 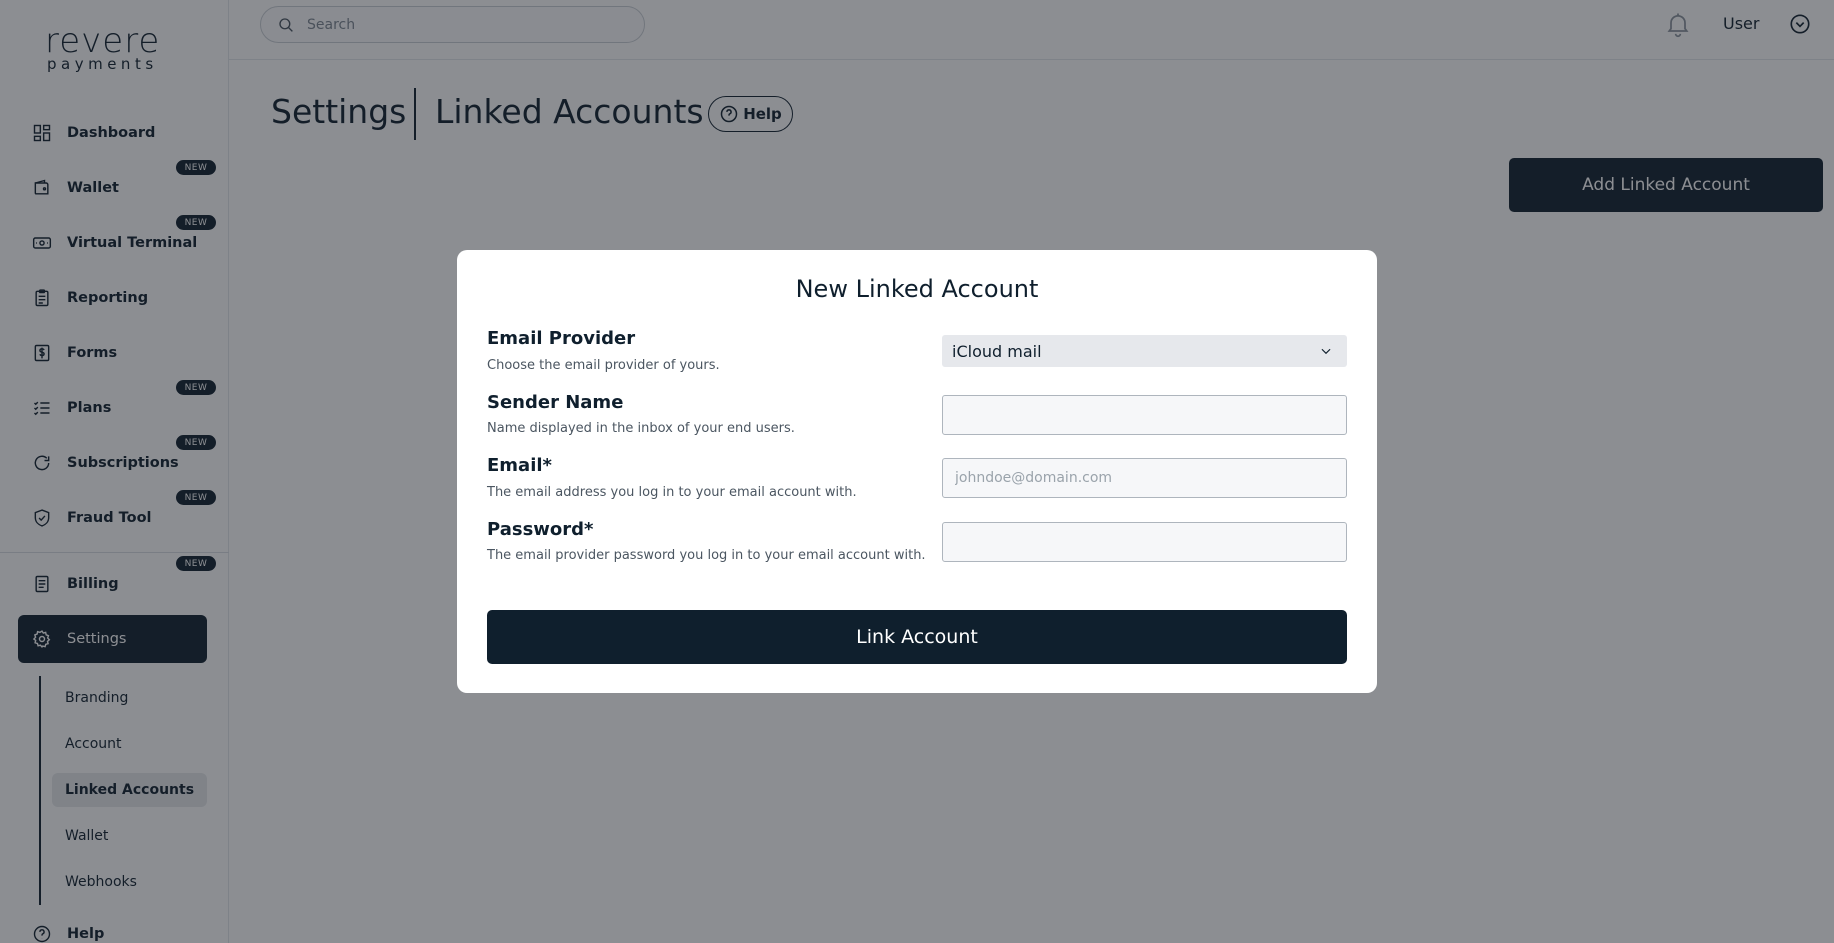 What do you see at coordinates (997, 351) in the screenshot?
I see `email-provider-value: iCloud mail` at bounding box center [997, 351].